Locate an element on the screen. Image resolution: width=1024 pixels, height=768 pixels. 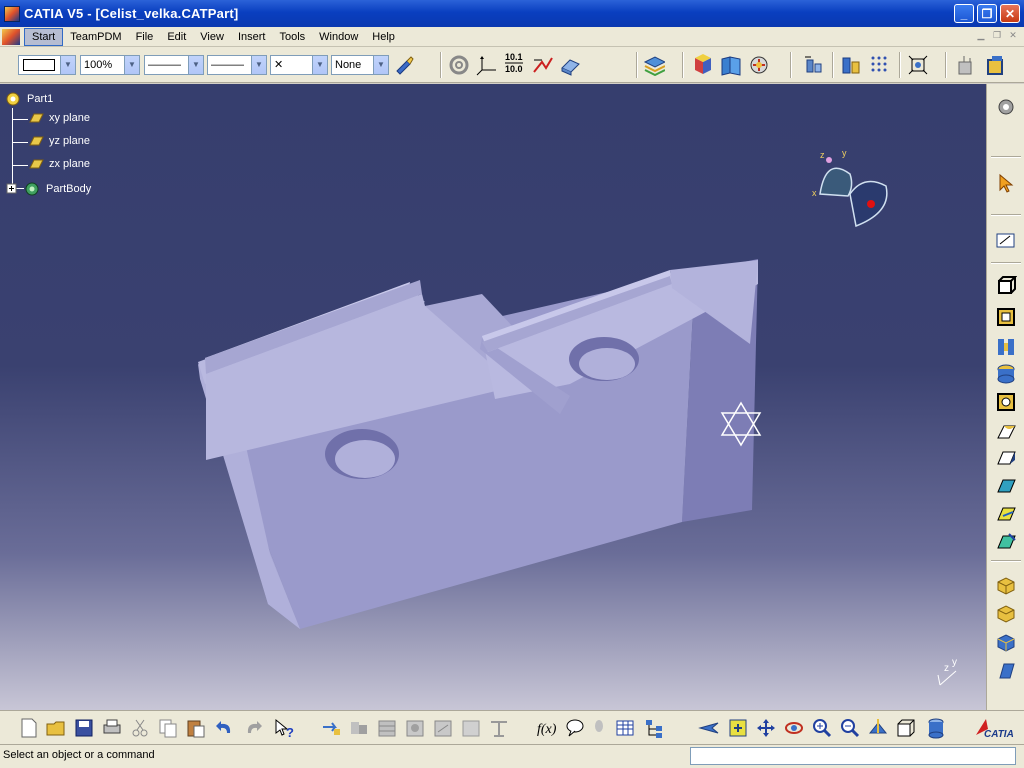
menu-insert: Insert is located at coordinates (252, 37).